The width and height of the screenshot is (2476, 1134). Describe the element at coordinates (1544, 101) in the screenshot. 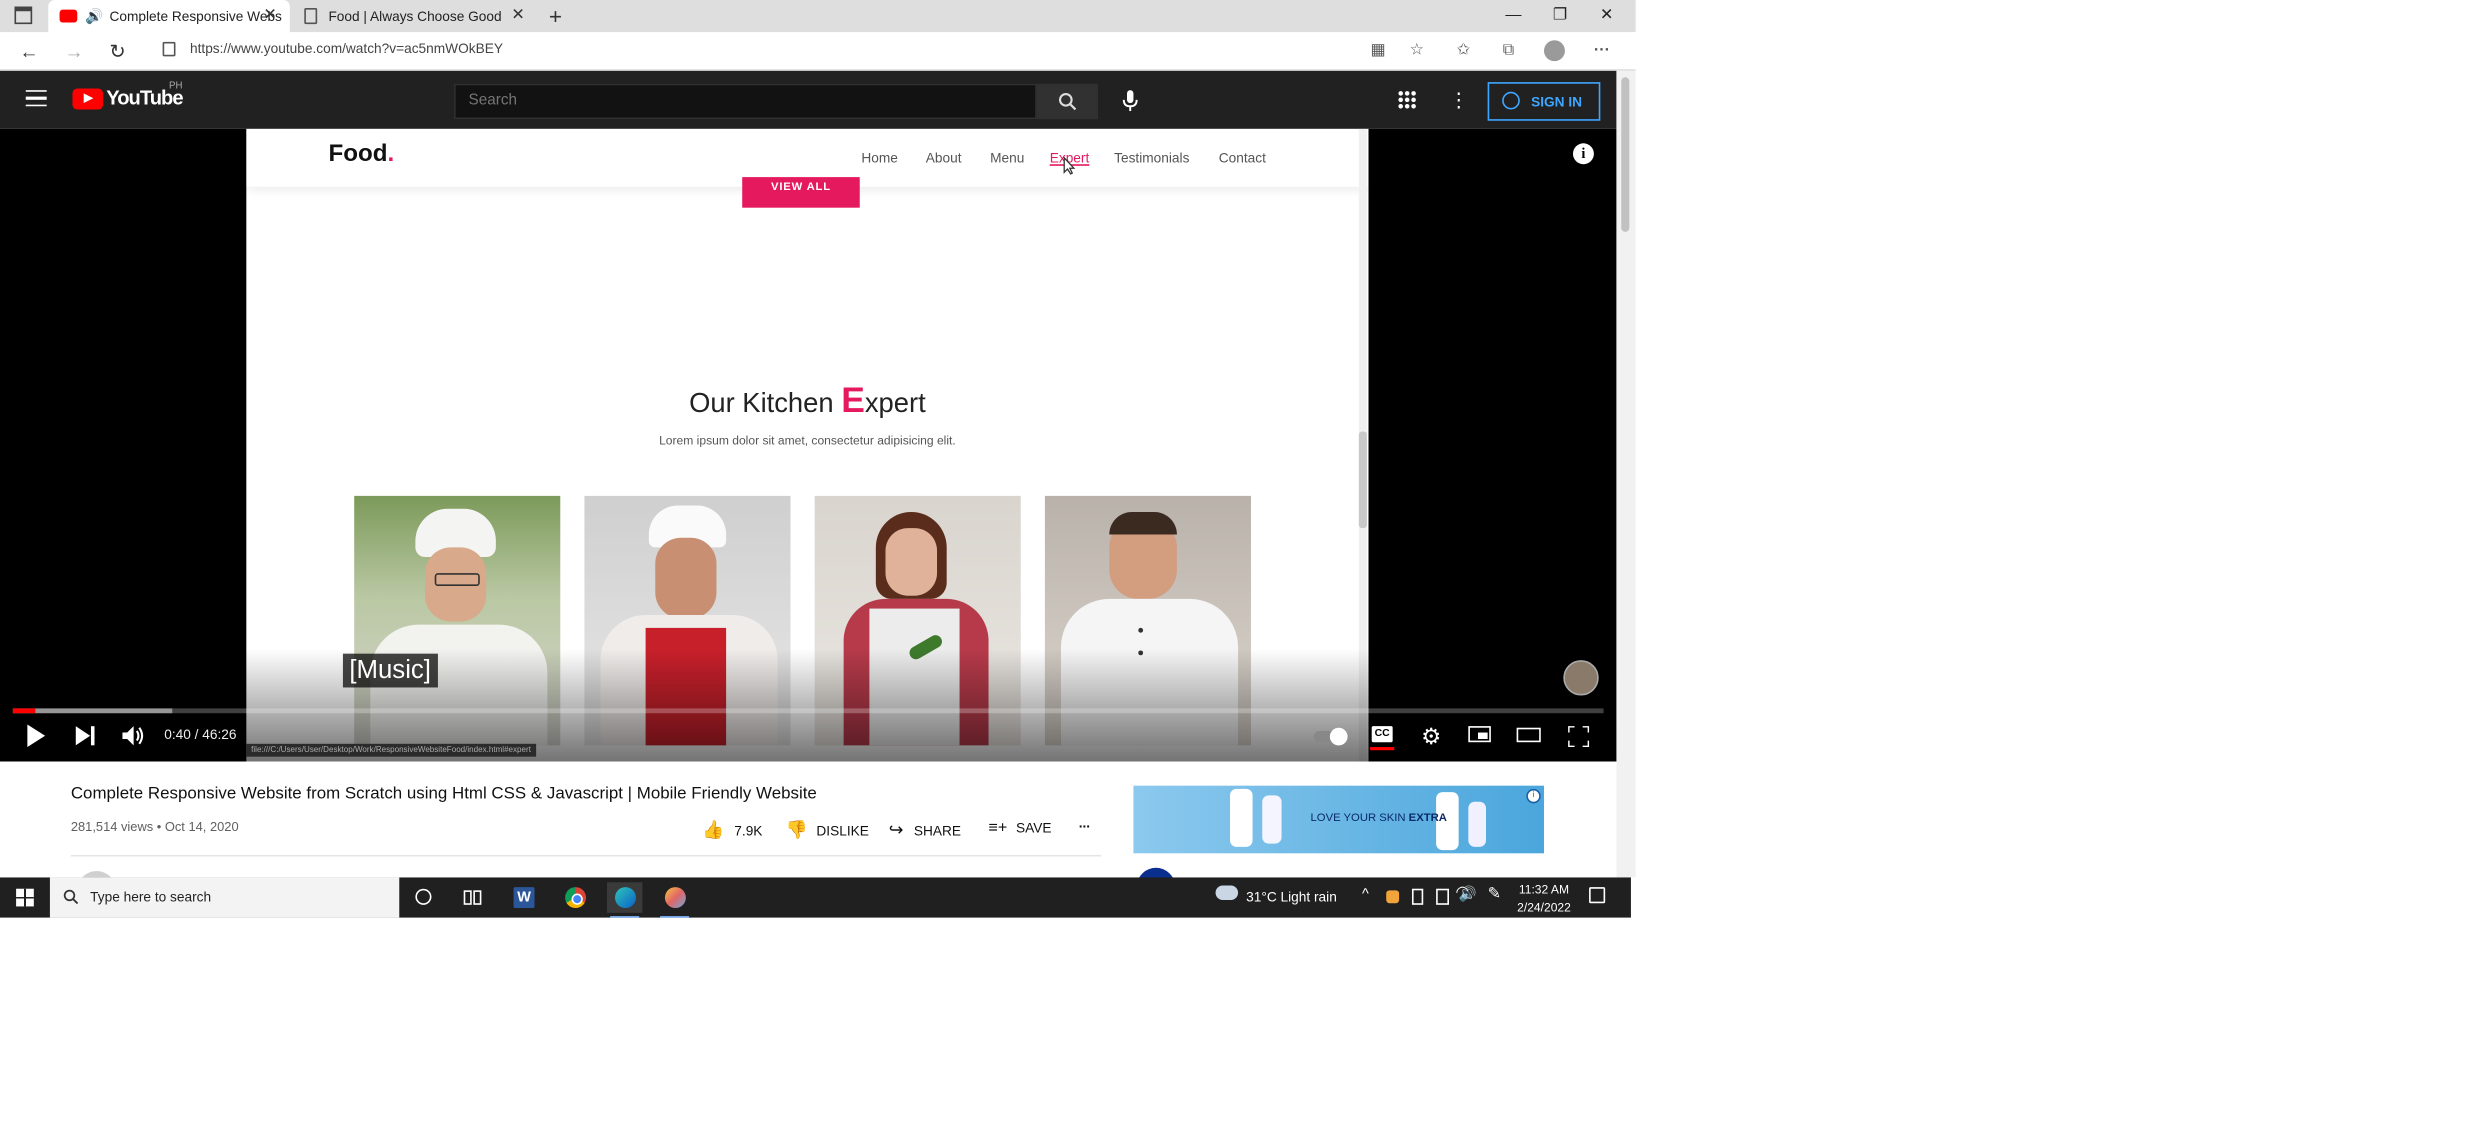

I see `sign-in-button: SIGN IN` at that location.